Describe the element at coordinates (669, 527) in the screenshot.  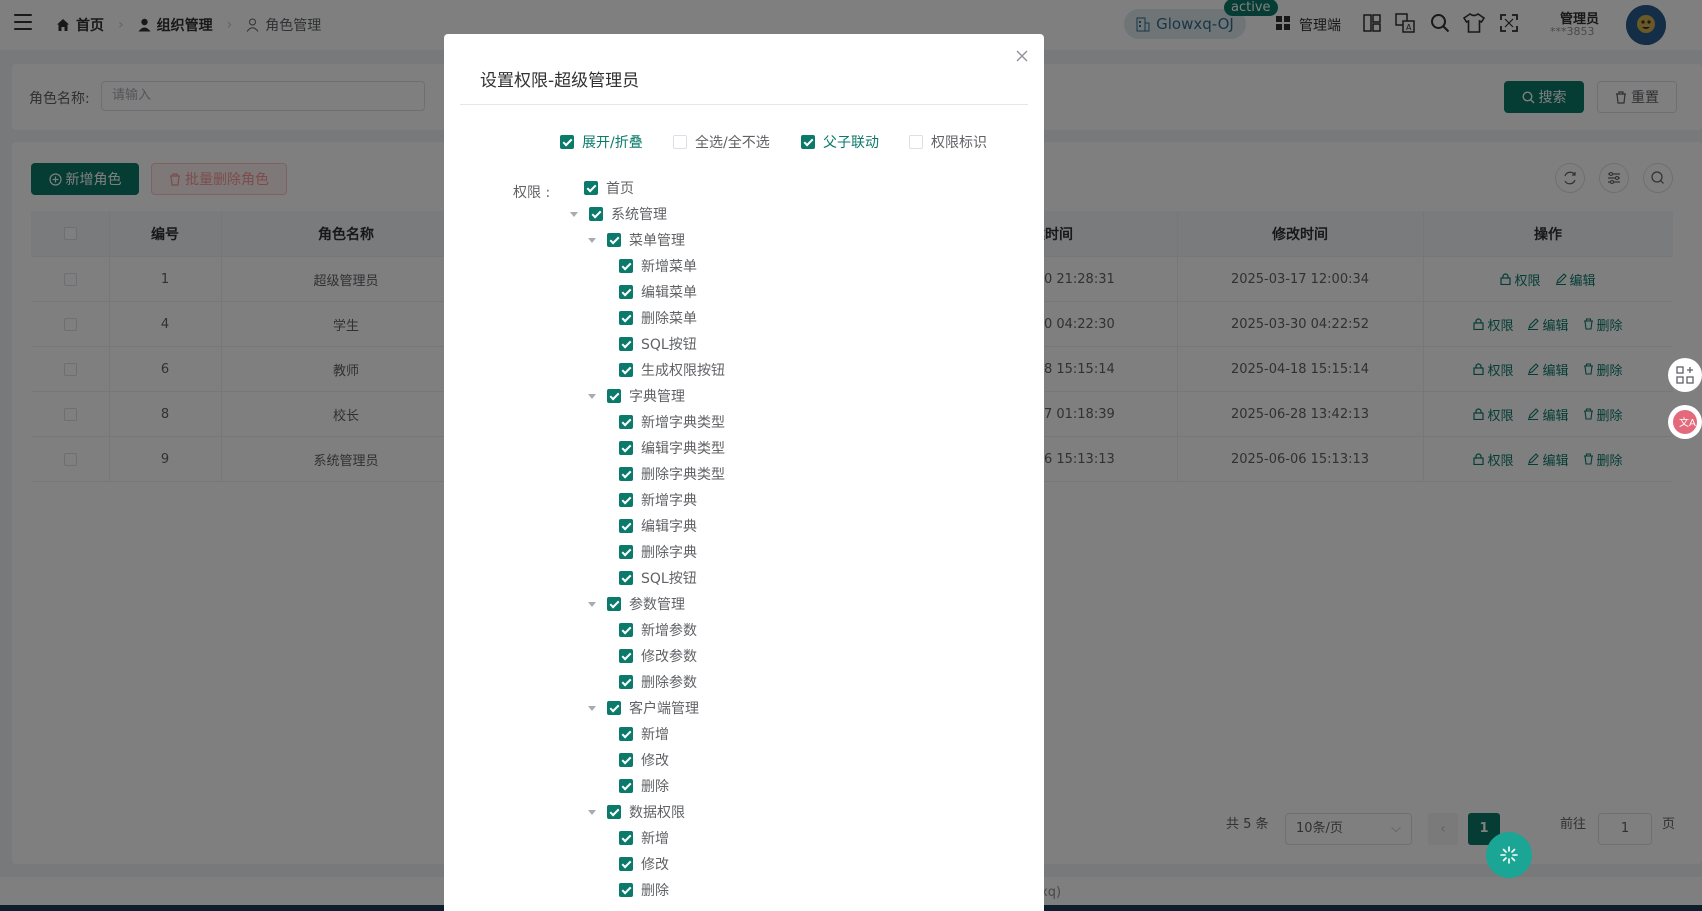
I see `tree-node-label: 编辑字典` at that location.